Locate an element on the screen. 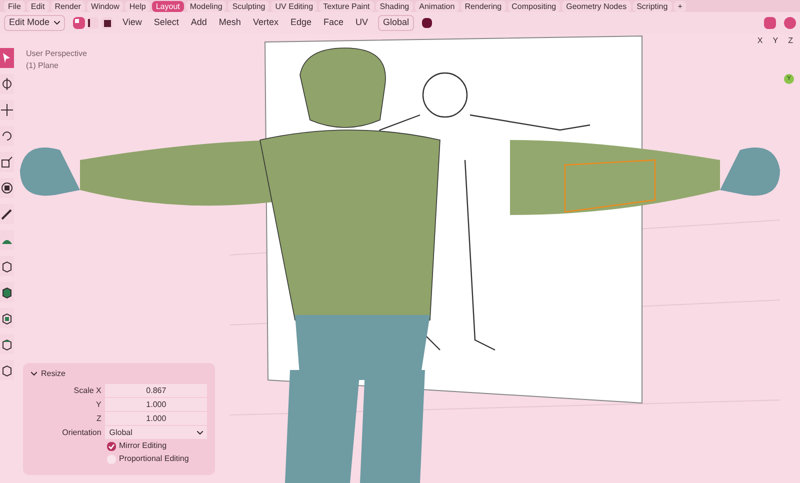 The width and height of the screenshot is (800, 483). checkbox-label: Proportional Editing is located at coordinates (154, 459).